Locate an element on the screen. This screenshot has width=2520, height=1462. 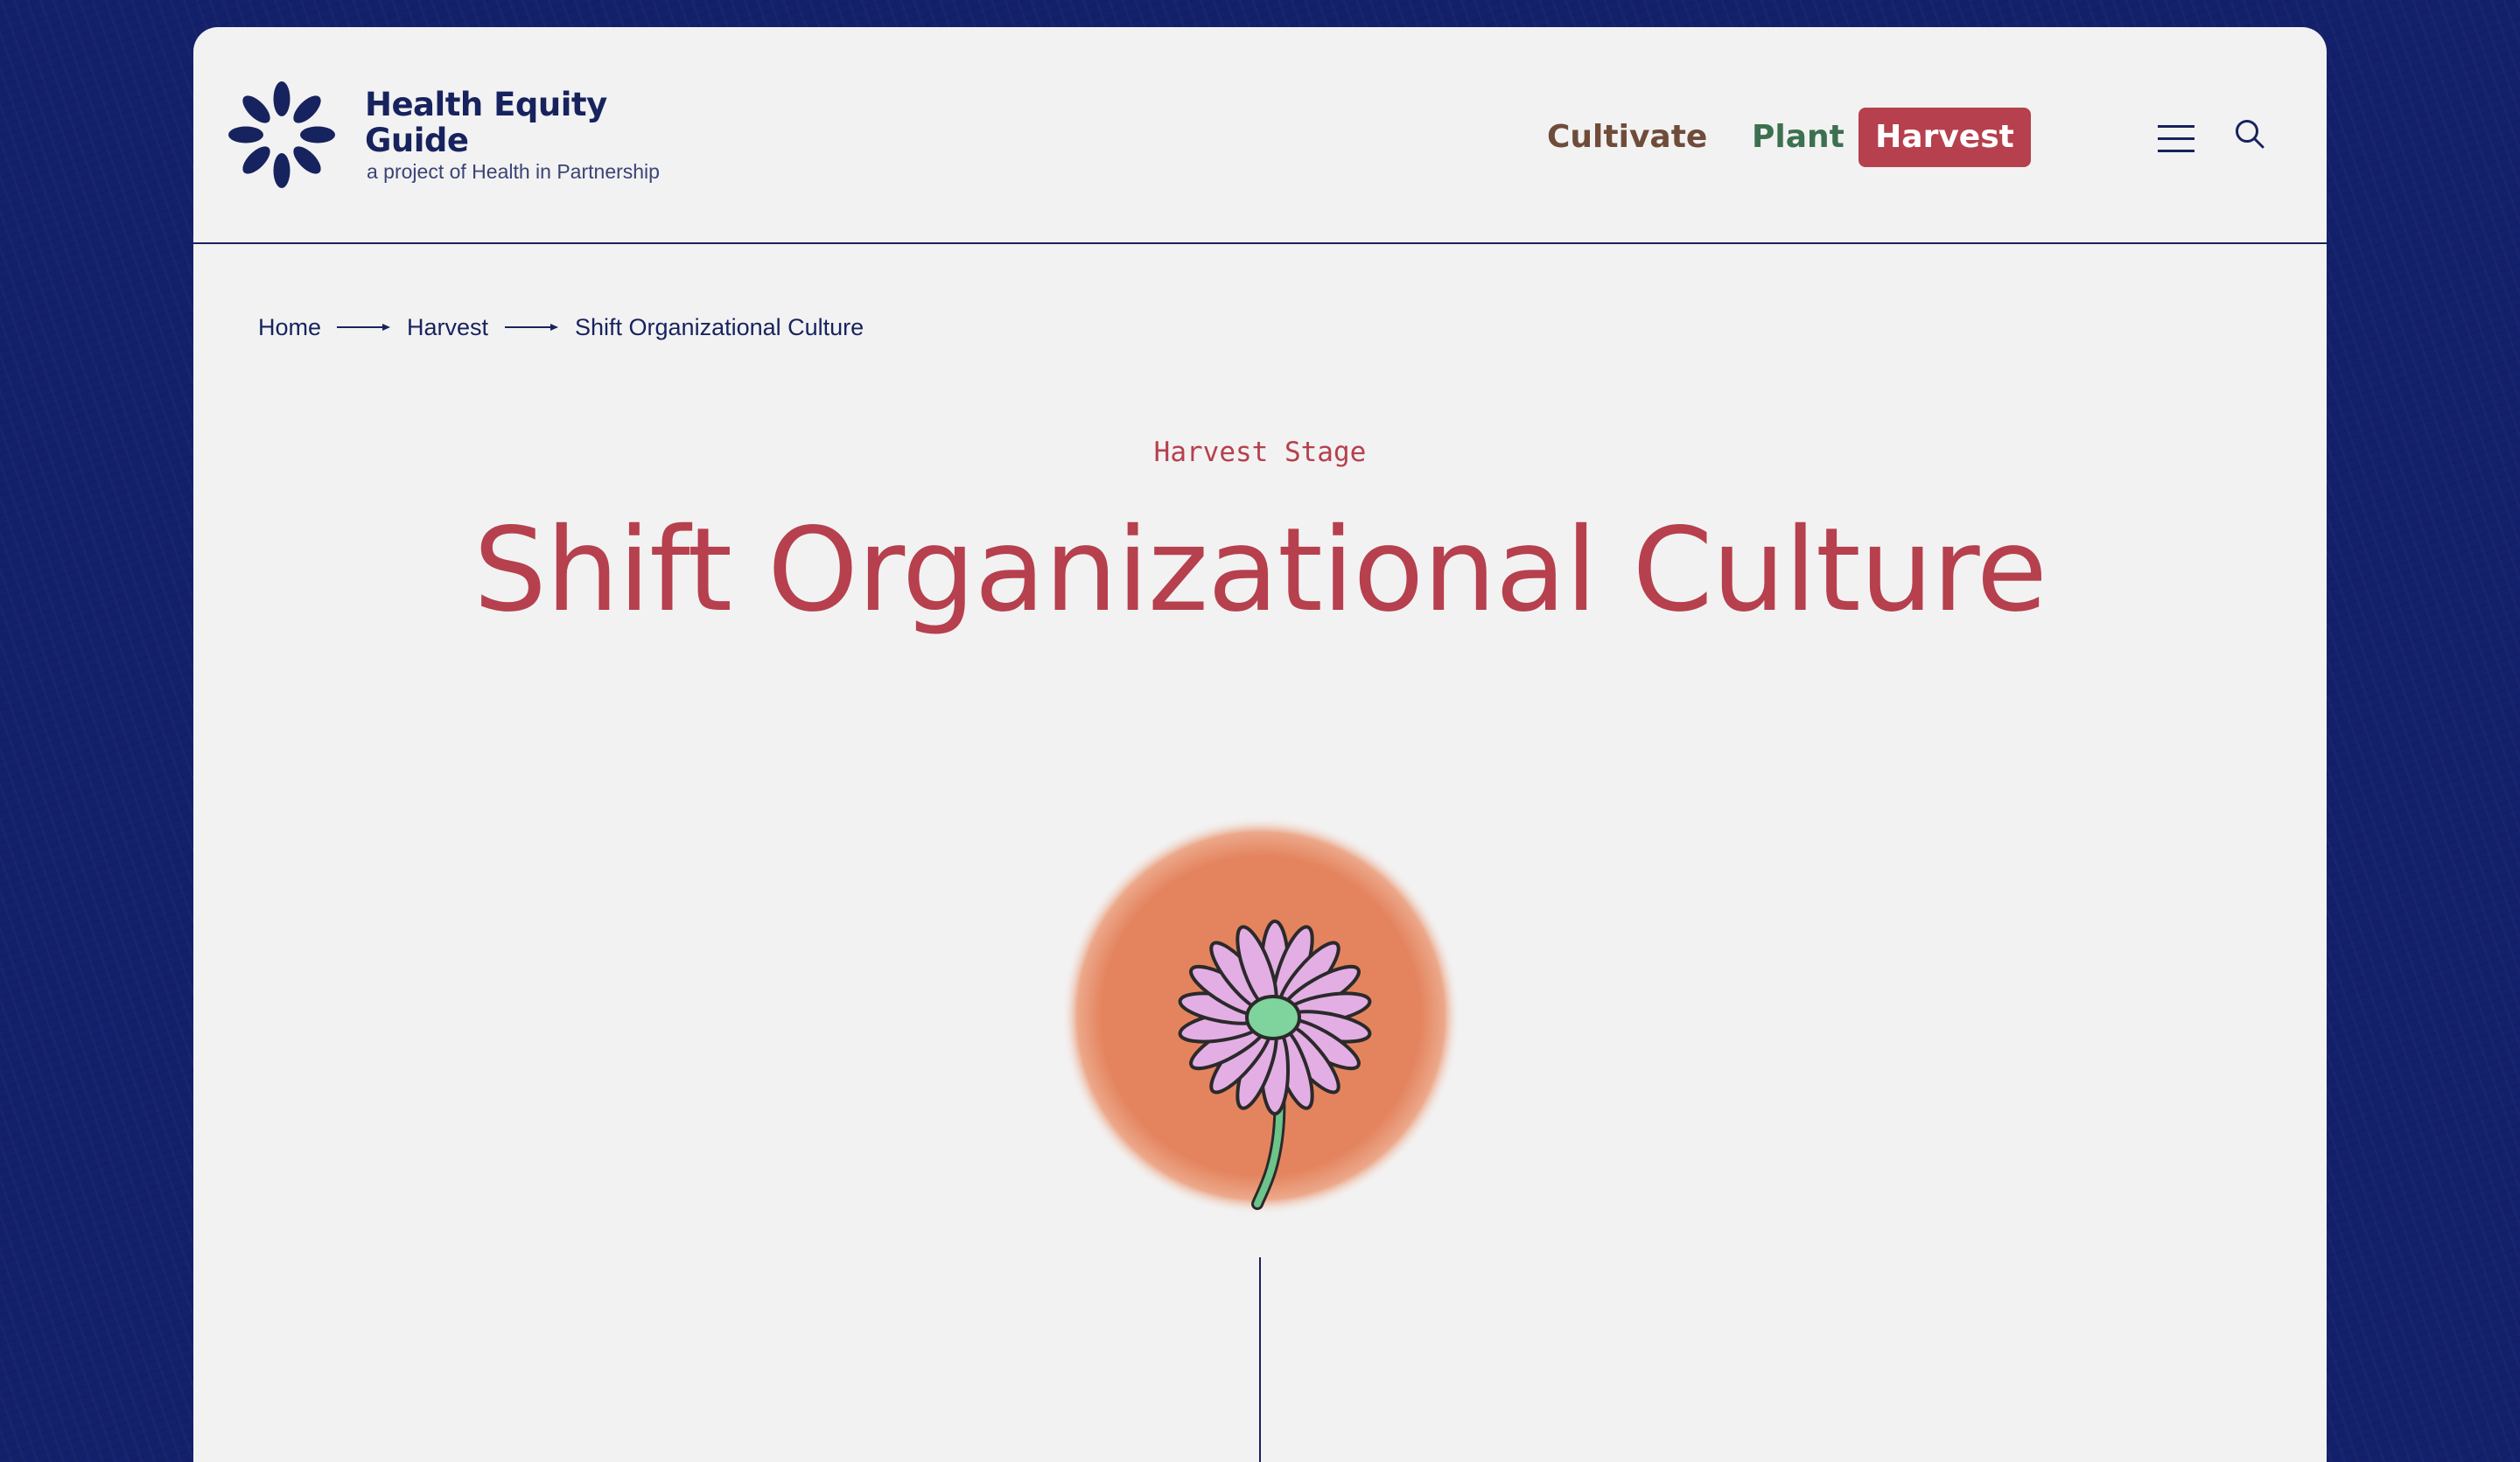
logo-title: Health Equity Guide is located at coordinates (486, 123).